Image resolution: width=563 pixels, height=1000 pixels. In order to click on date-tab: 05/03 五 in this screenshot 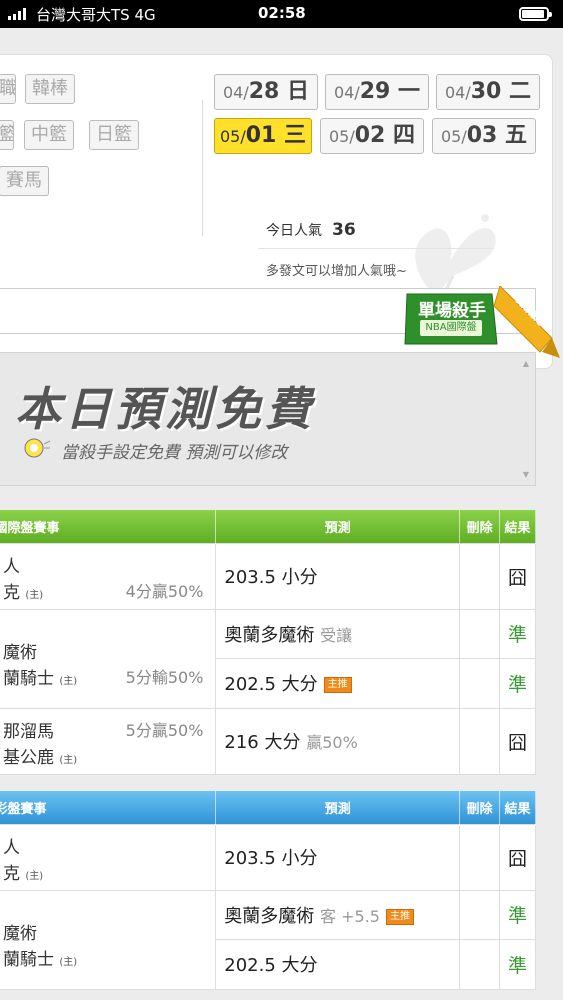, I will do `click(484, 136)`.